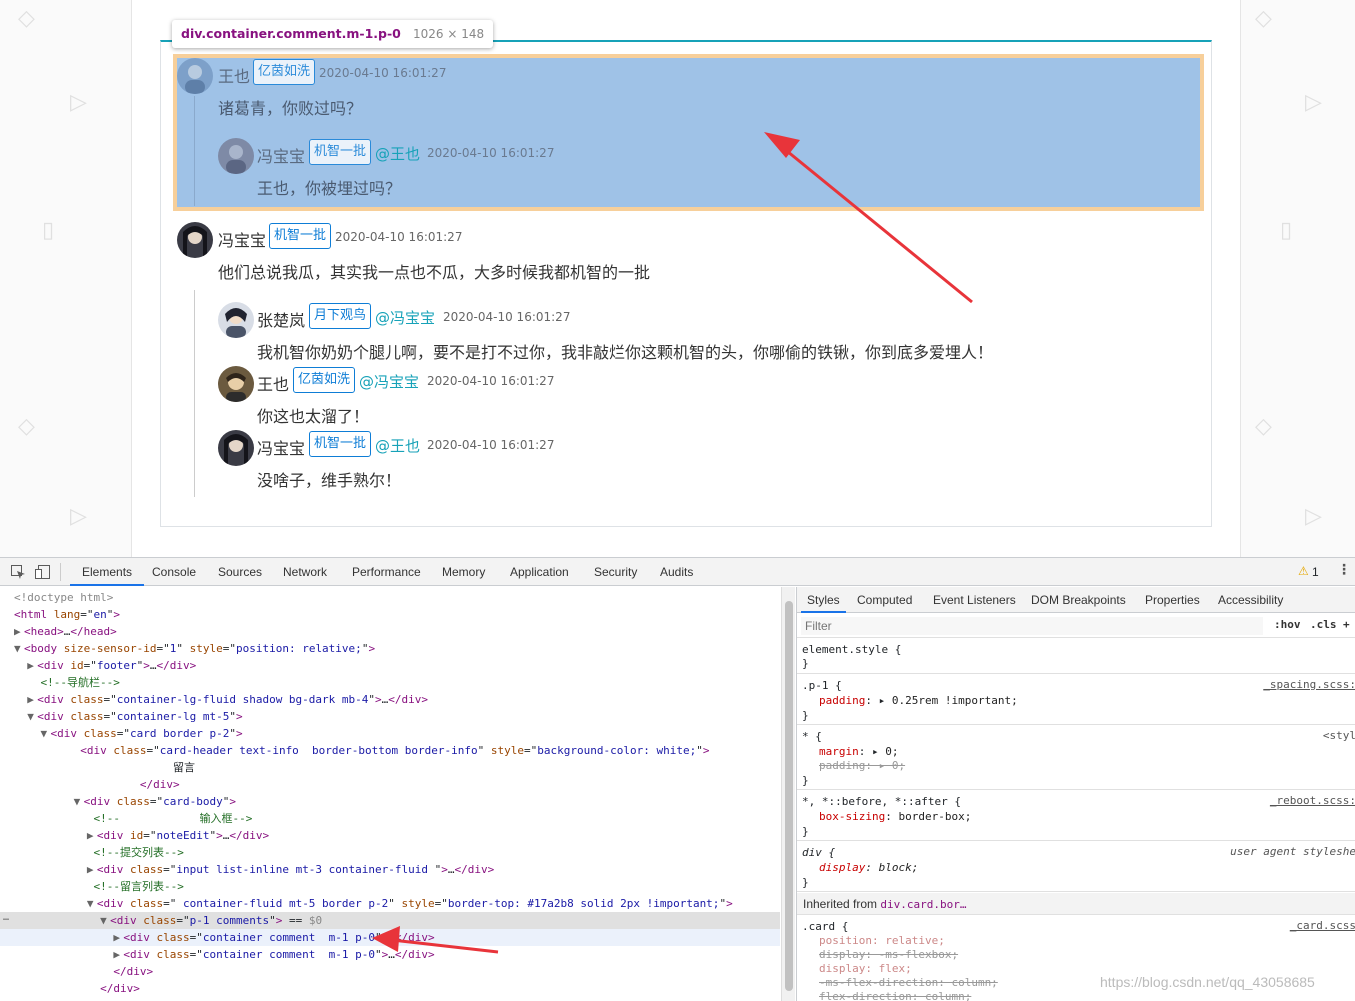  I want to click on dom-node-line: <!-- 输入框-->, so click(390, 818).